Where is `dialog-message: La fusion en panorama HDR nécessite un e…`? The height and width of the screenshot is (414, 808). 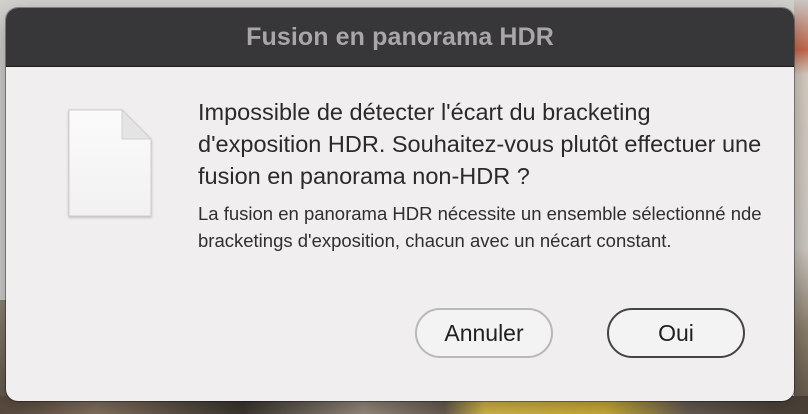 dialog-message: La fusion en panorama HDR nécessite un e… is located at coordinates (480, 227).